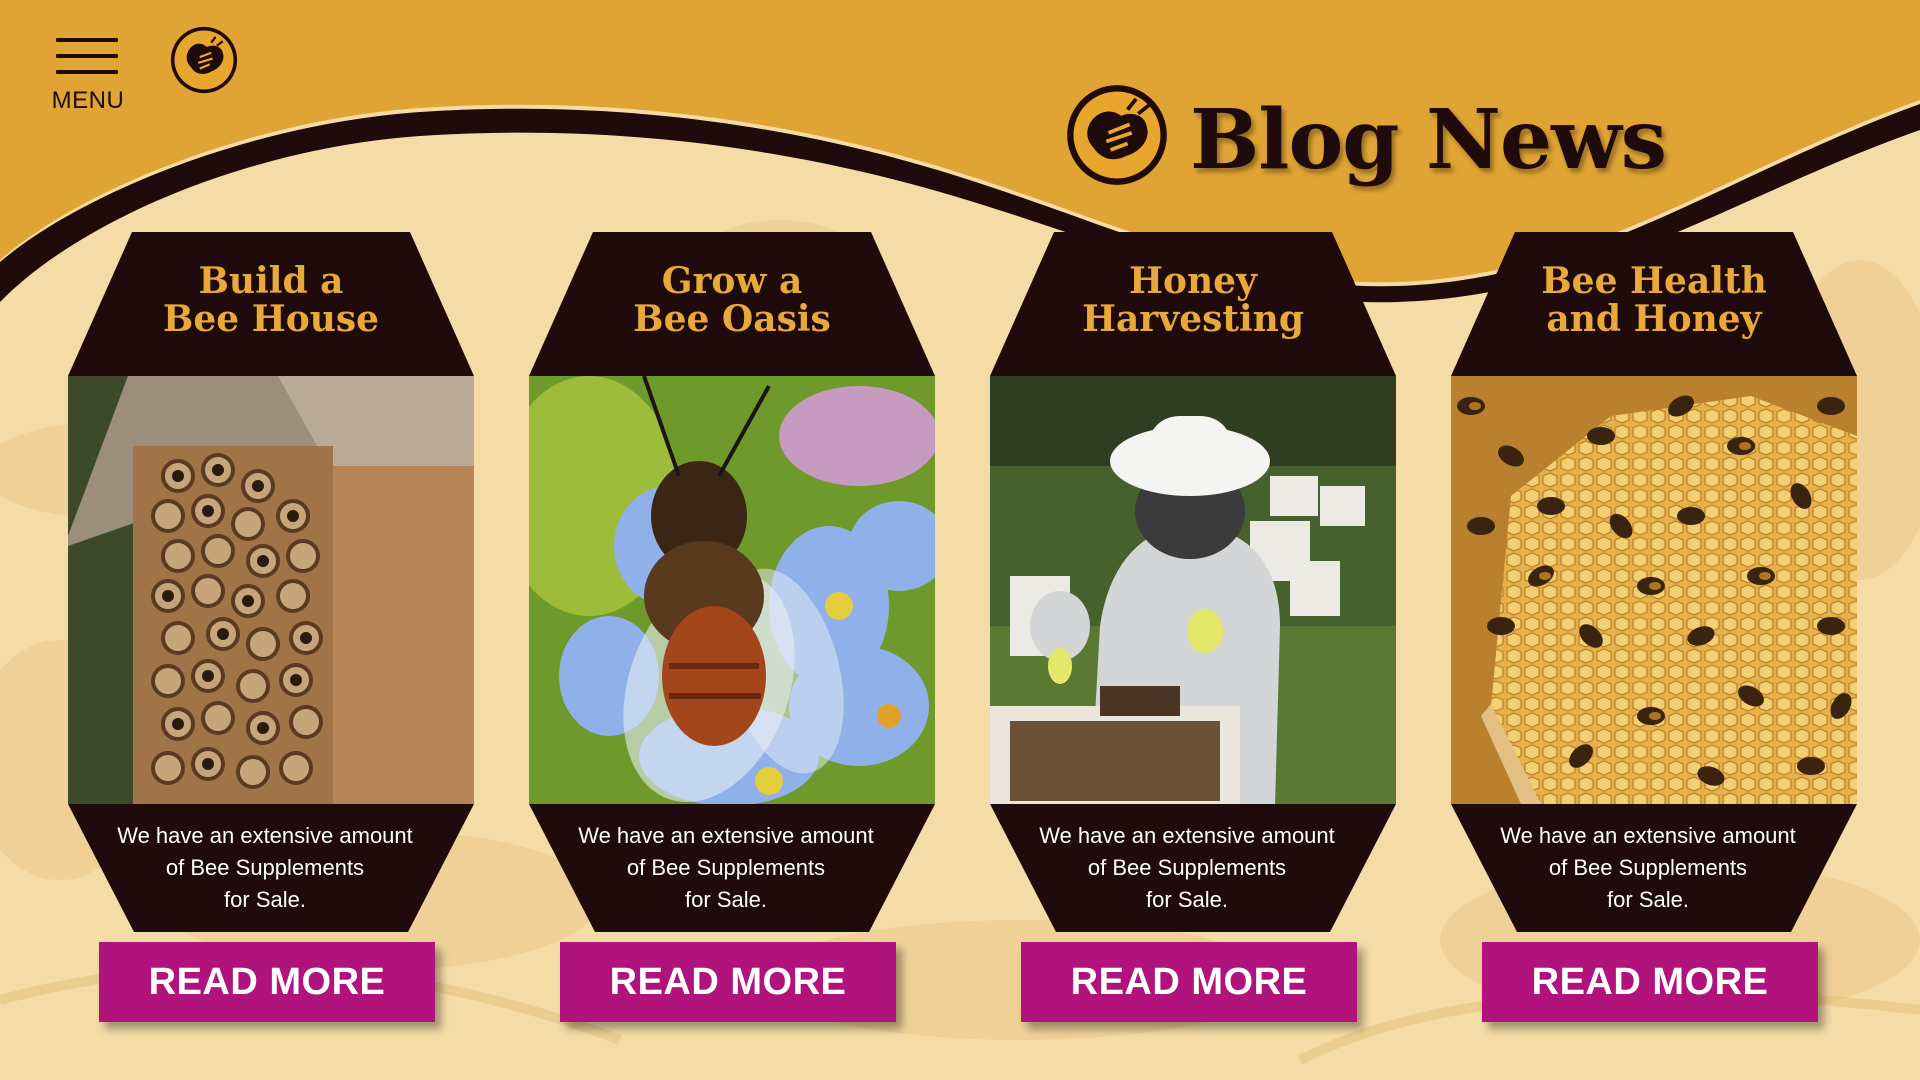 The image size is (1920, 1080). I want to click on menu-icon-bar-middle, so click(87, 56).